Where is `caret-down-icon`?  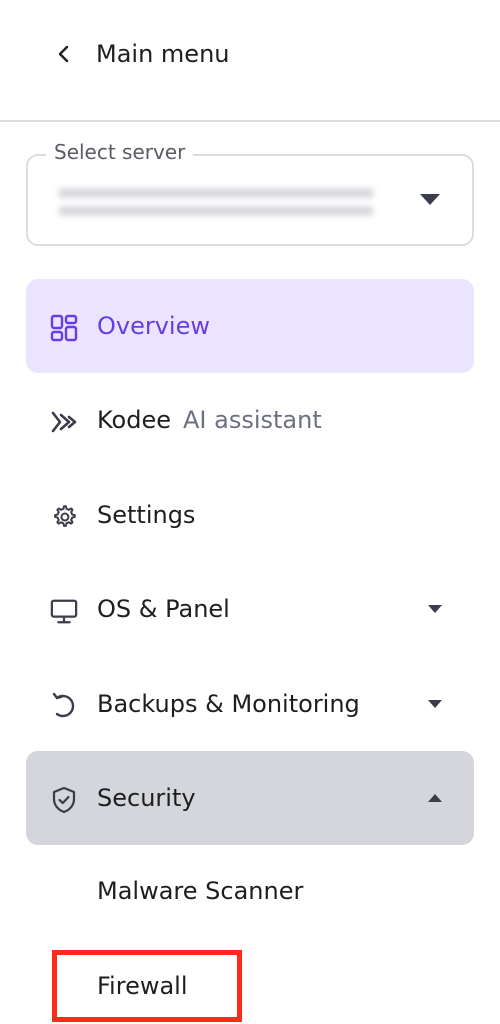 caret-down-icon is located at coordinates (430, 199).